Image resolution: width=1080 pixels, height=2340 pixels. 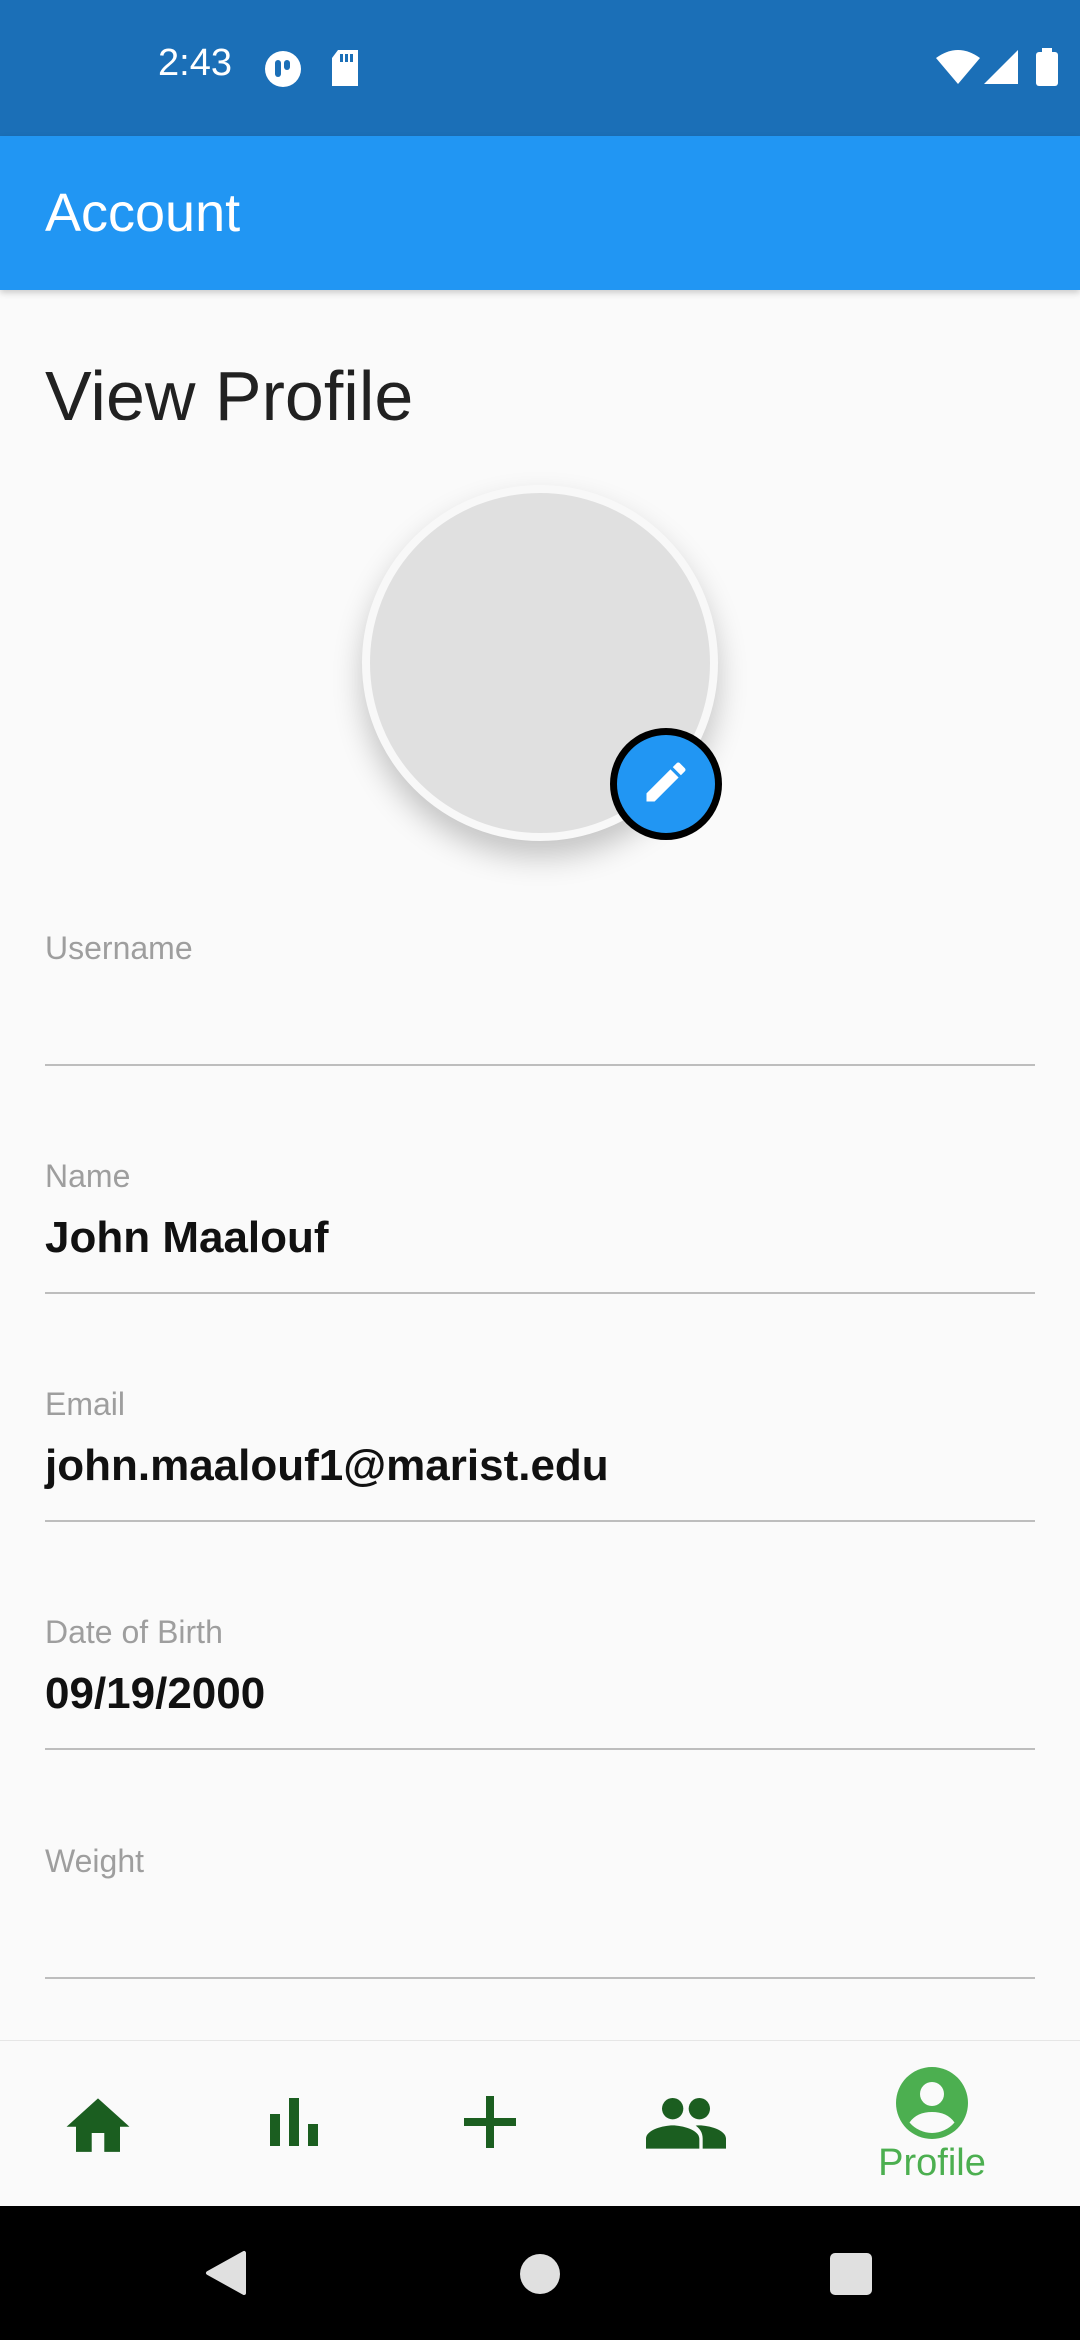 What do you see at coordinates (327, 1465) in the screenshot?
I see `email-value: john.maalouf1@marist.edu` at bounding box center [327, 1465].